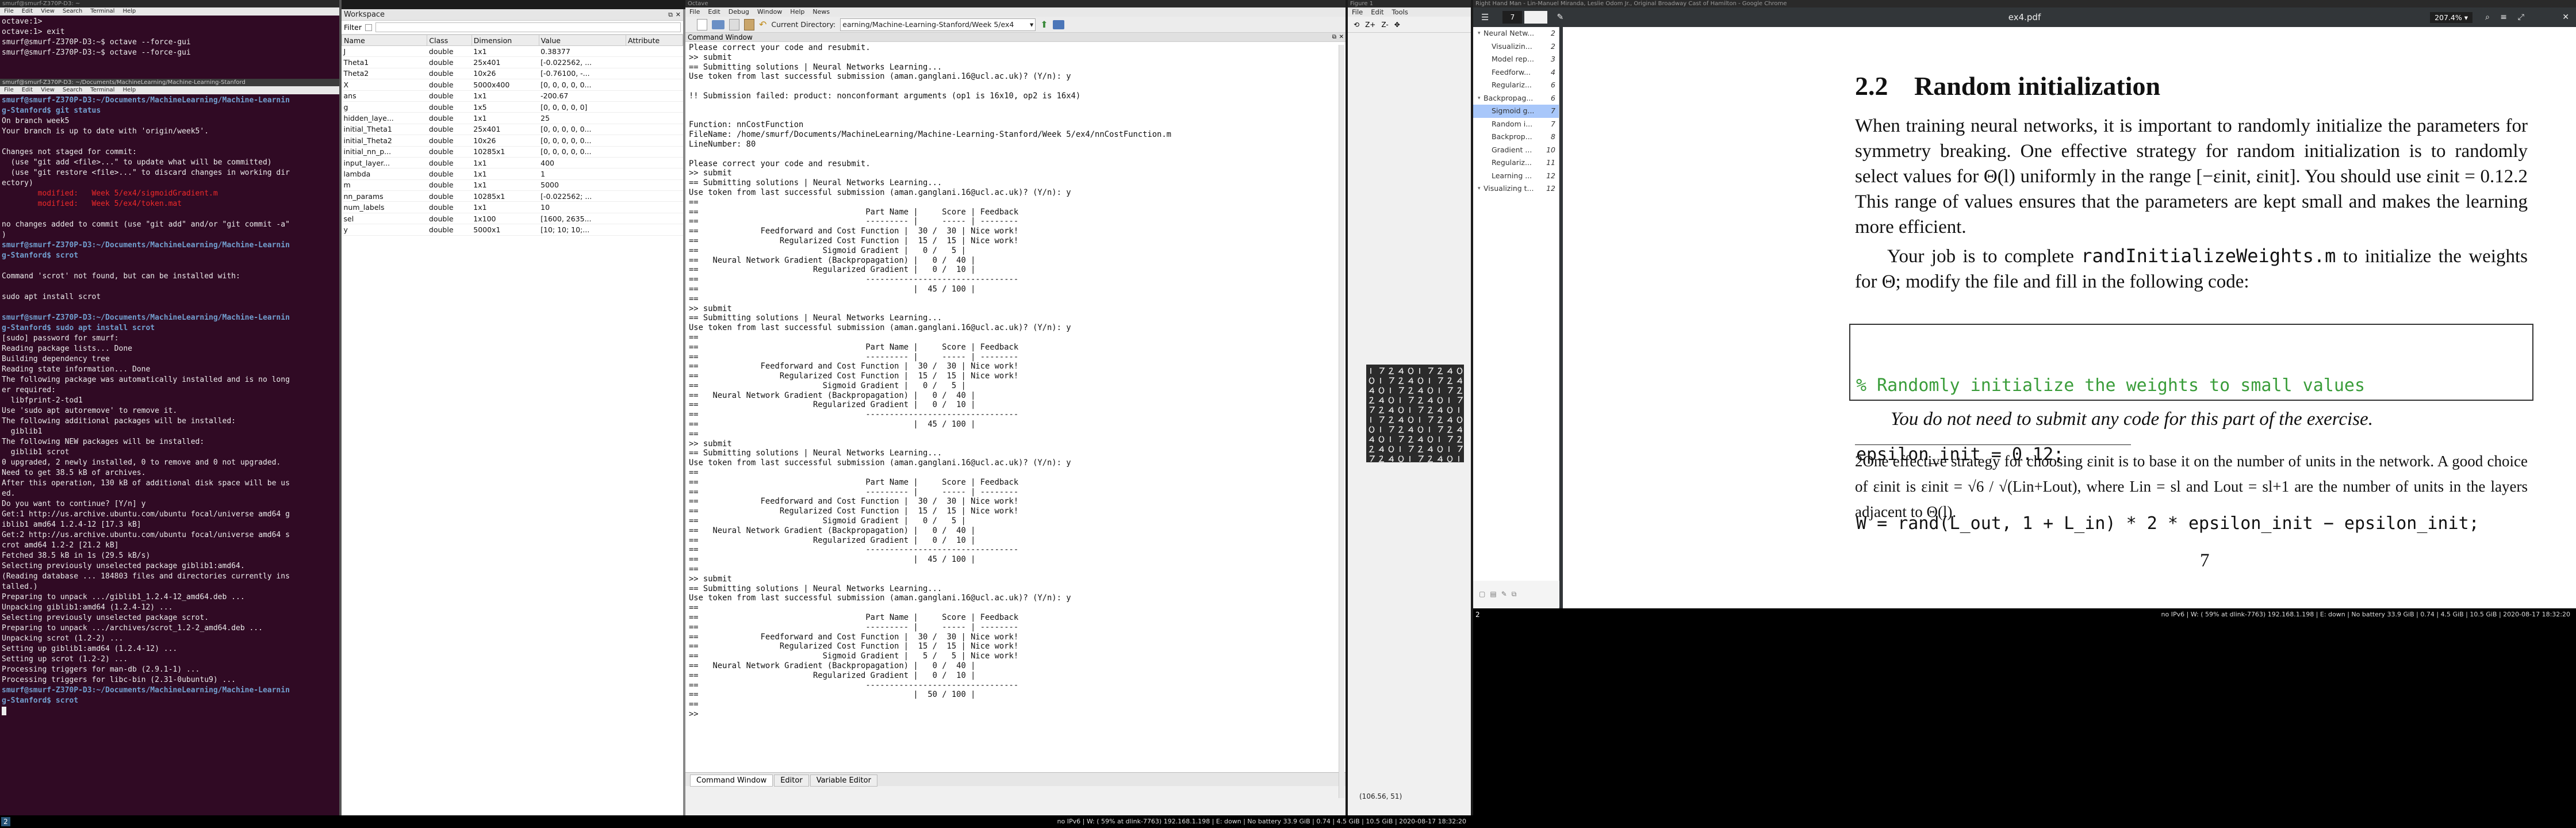 The width and height of the screenshot is (2576, 828). I want to click on annotation-icon: ✎, so click(1504, 594).